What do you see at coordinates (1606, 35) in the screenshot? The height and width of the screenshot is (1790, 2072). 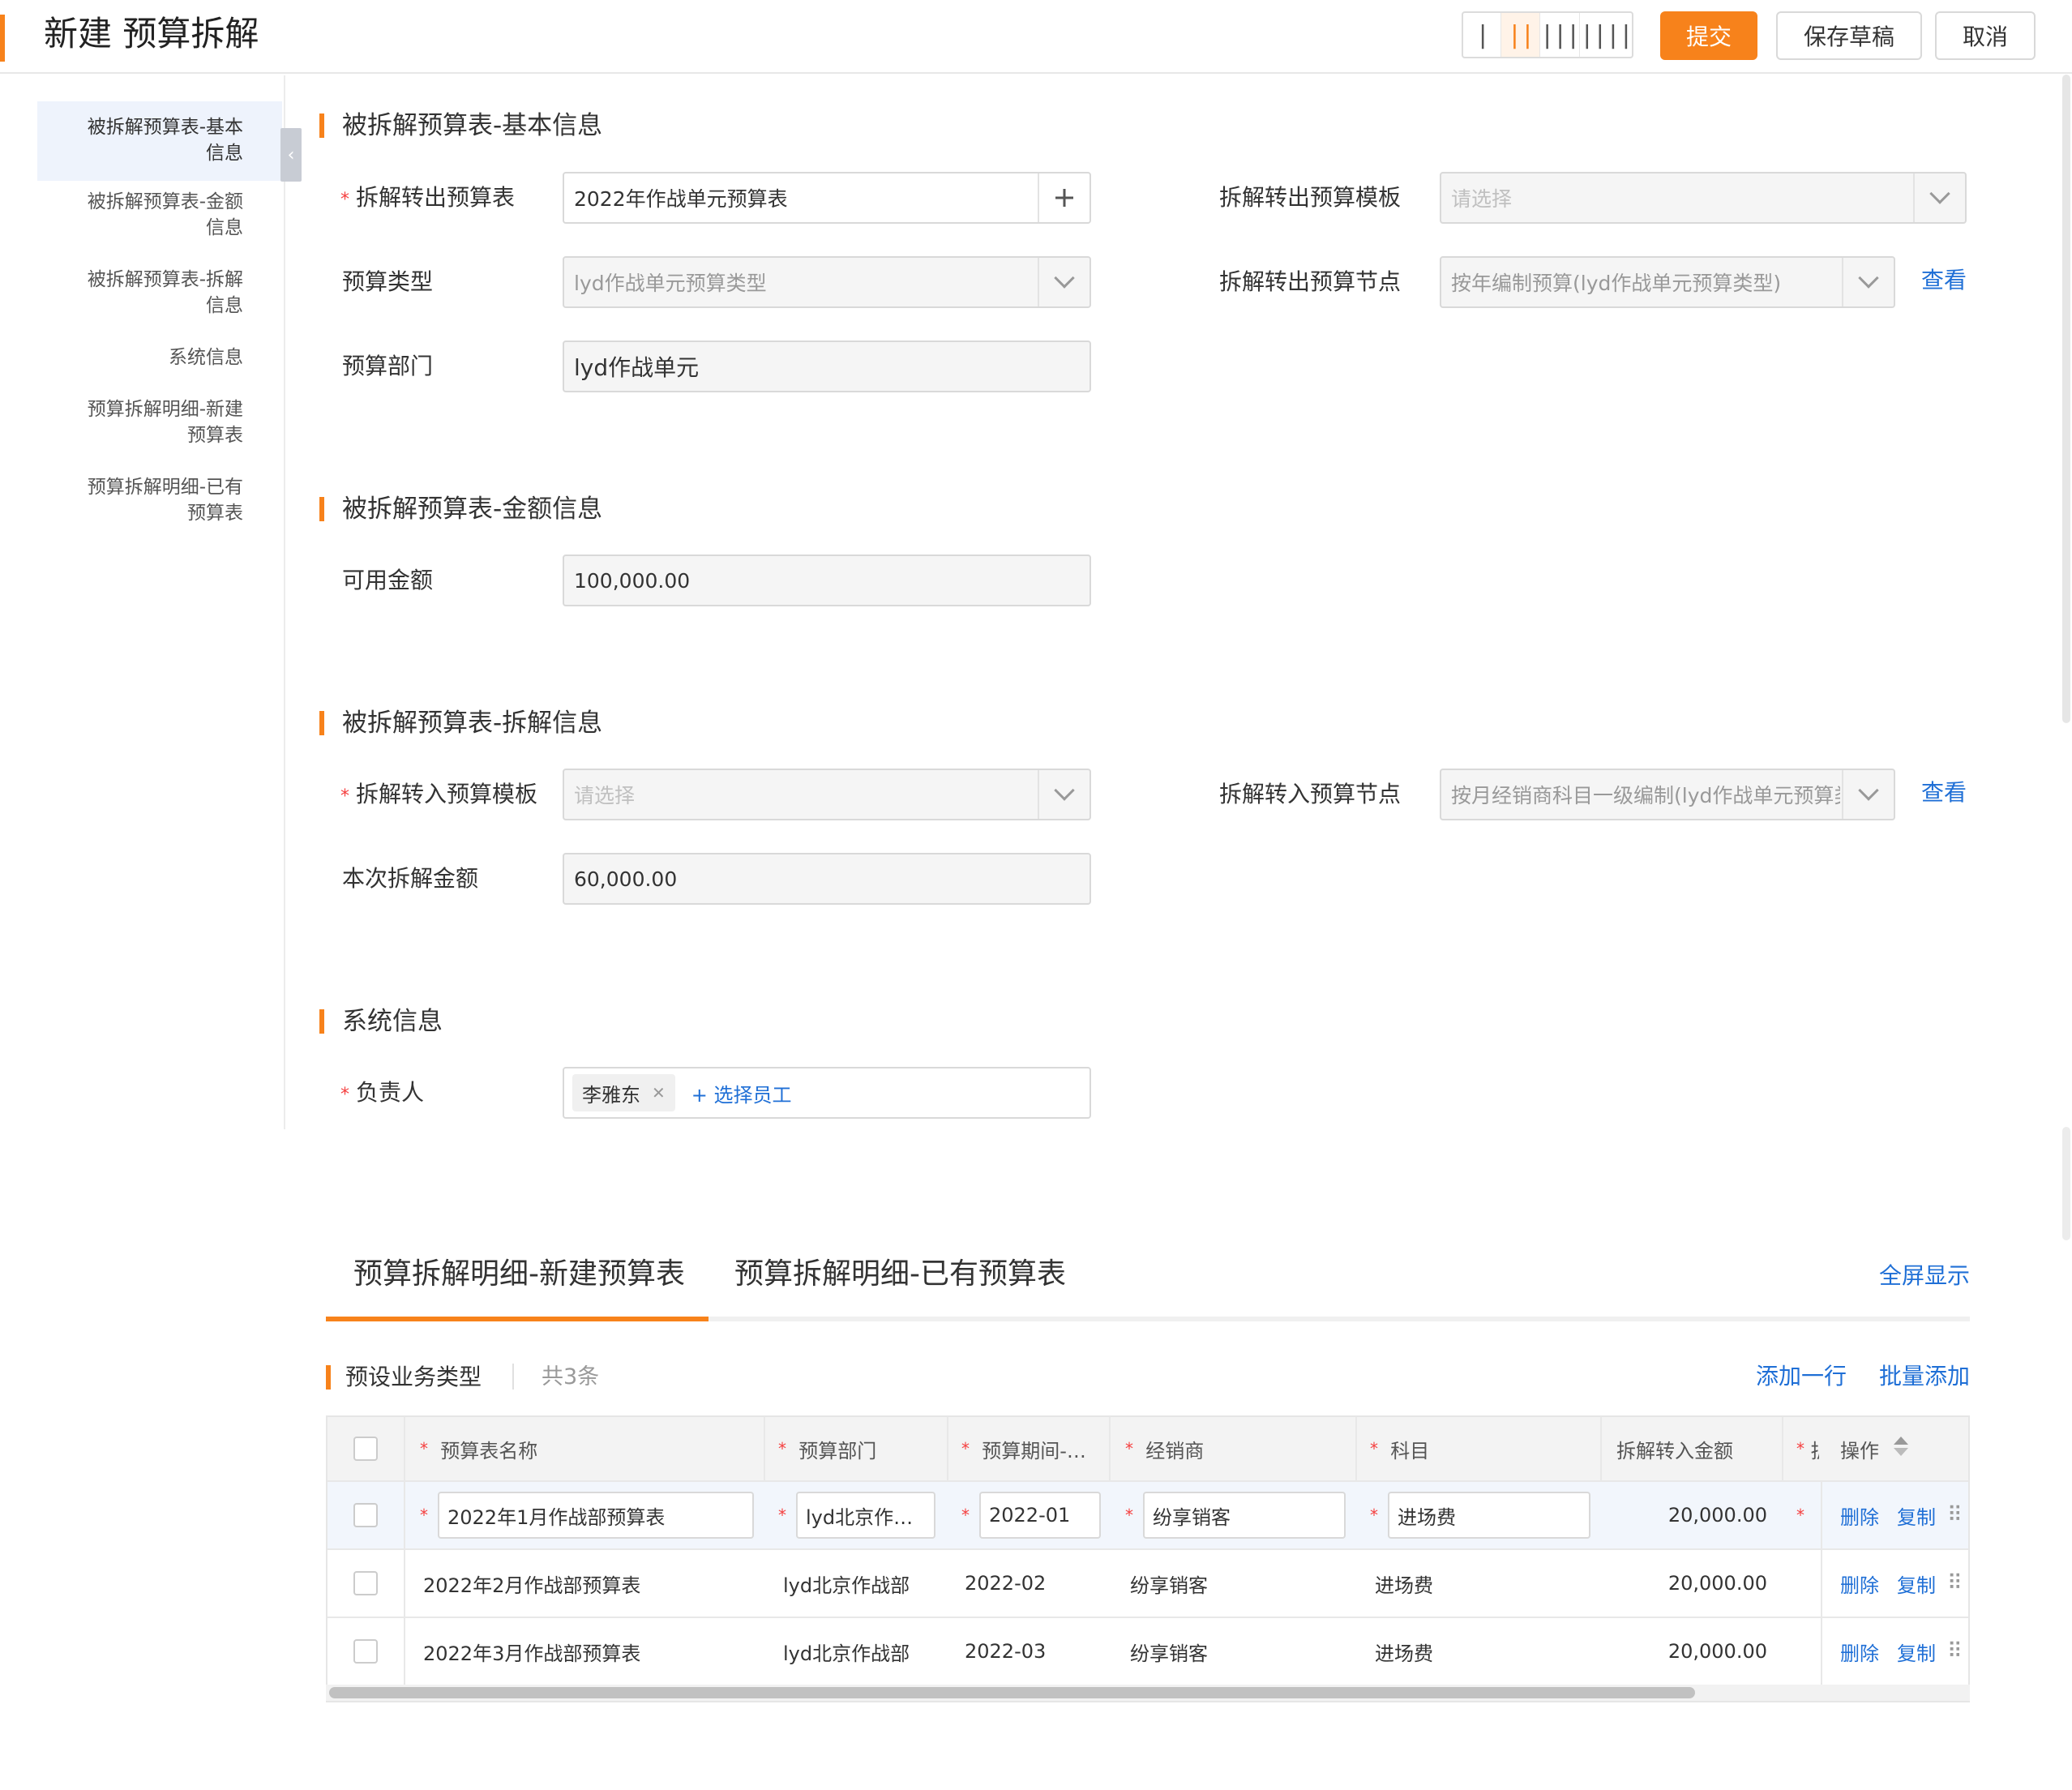 I see `column-4-icon: ||||` at bounding box center [1606, 35].